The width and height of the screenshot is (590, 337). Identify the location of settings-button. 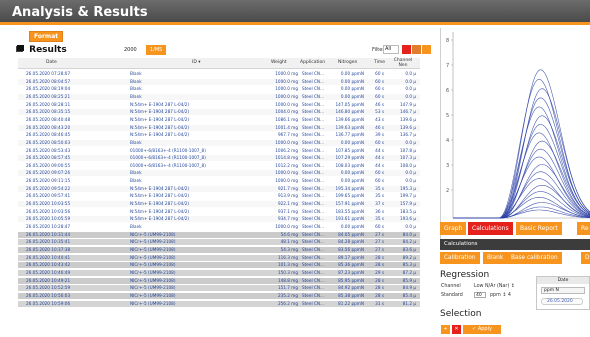
(426, 49).